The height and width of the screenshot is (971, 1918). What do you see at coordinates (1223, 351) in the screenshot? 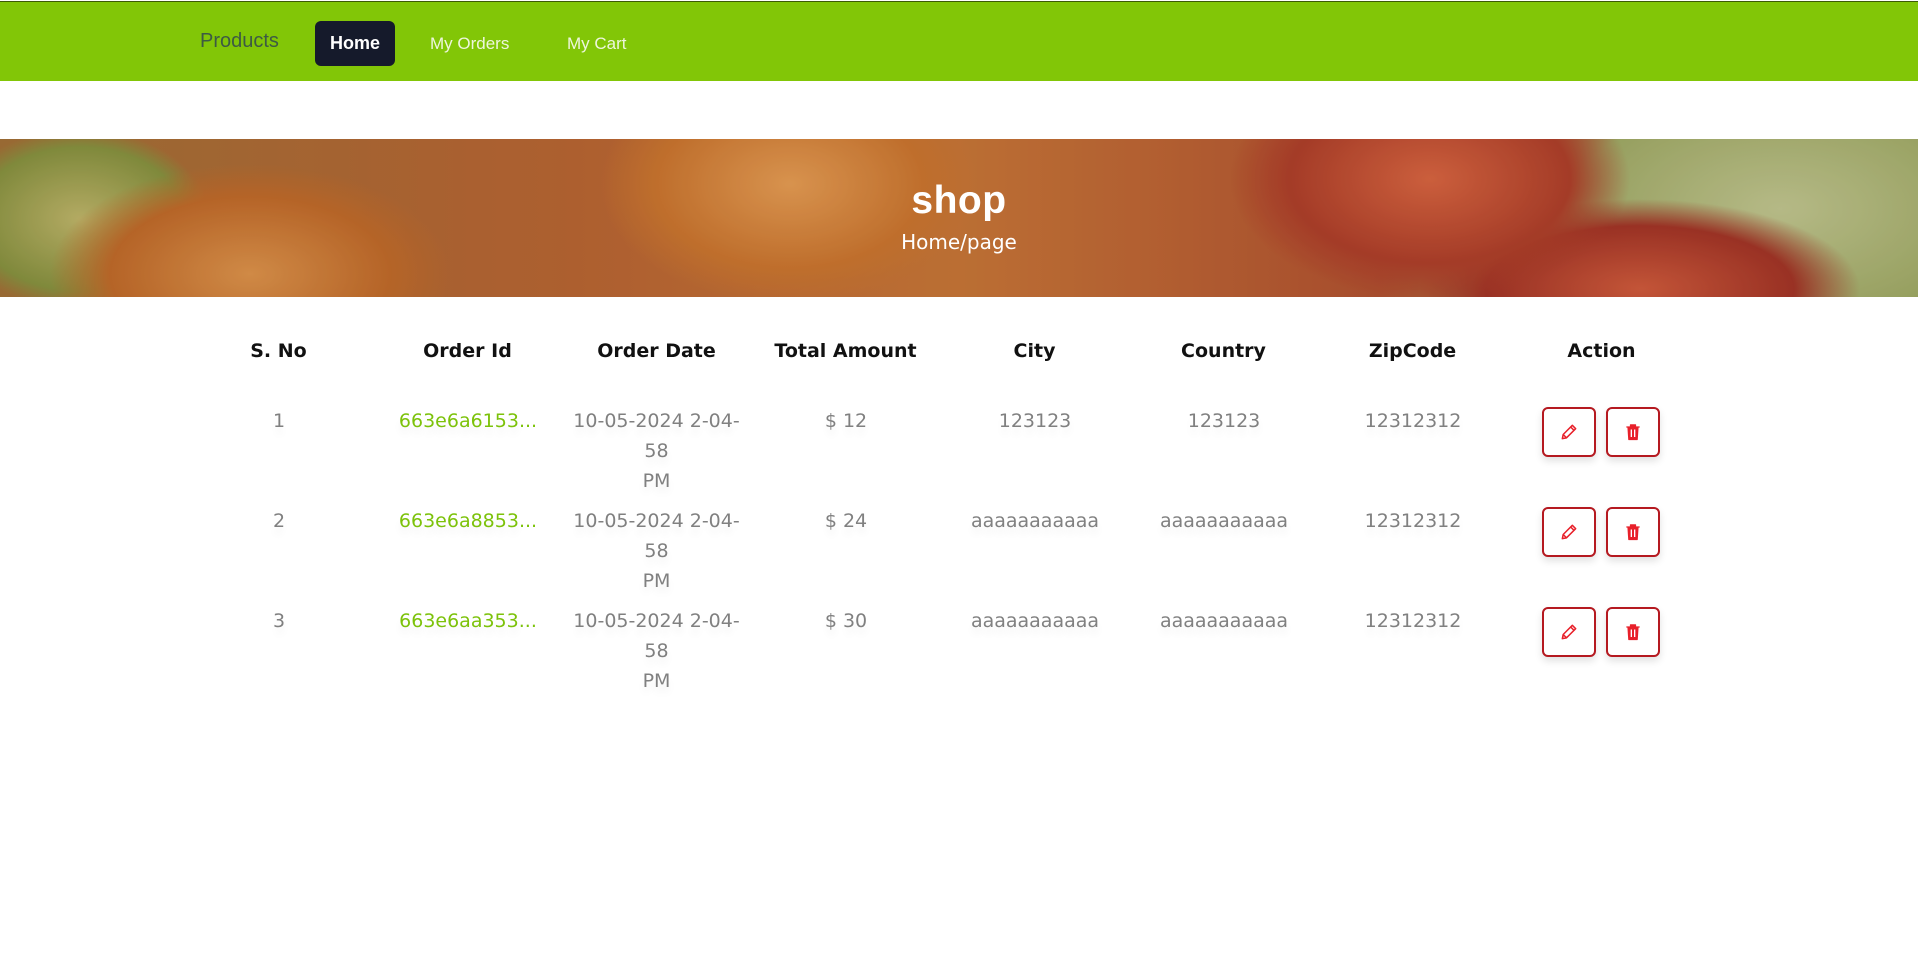
I see `header-country: Country` at bounding box center [1223, 351].